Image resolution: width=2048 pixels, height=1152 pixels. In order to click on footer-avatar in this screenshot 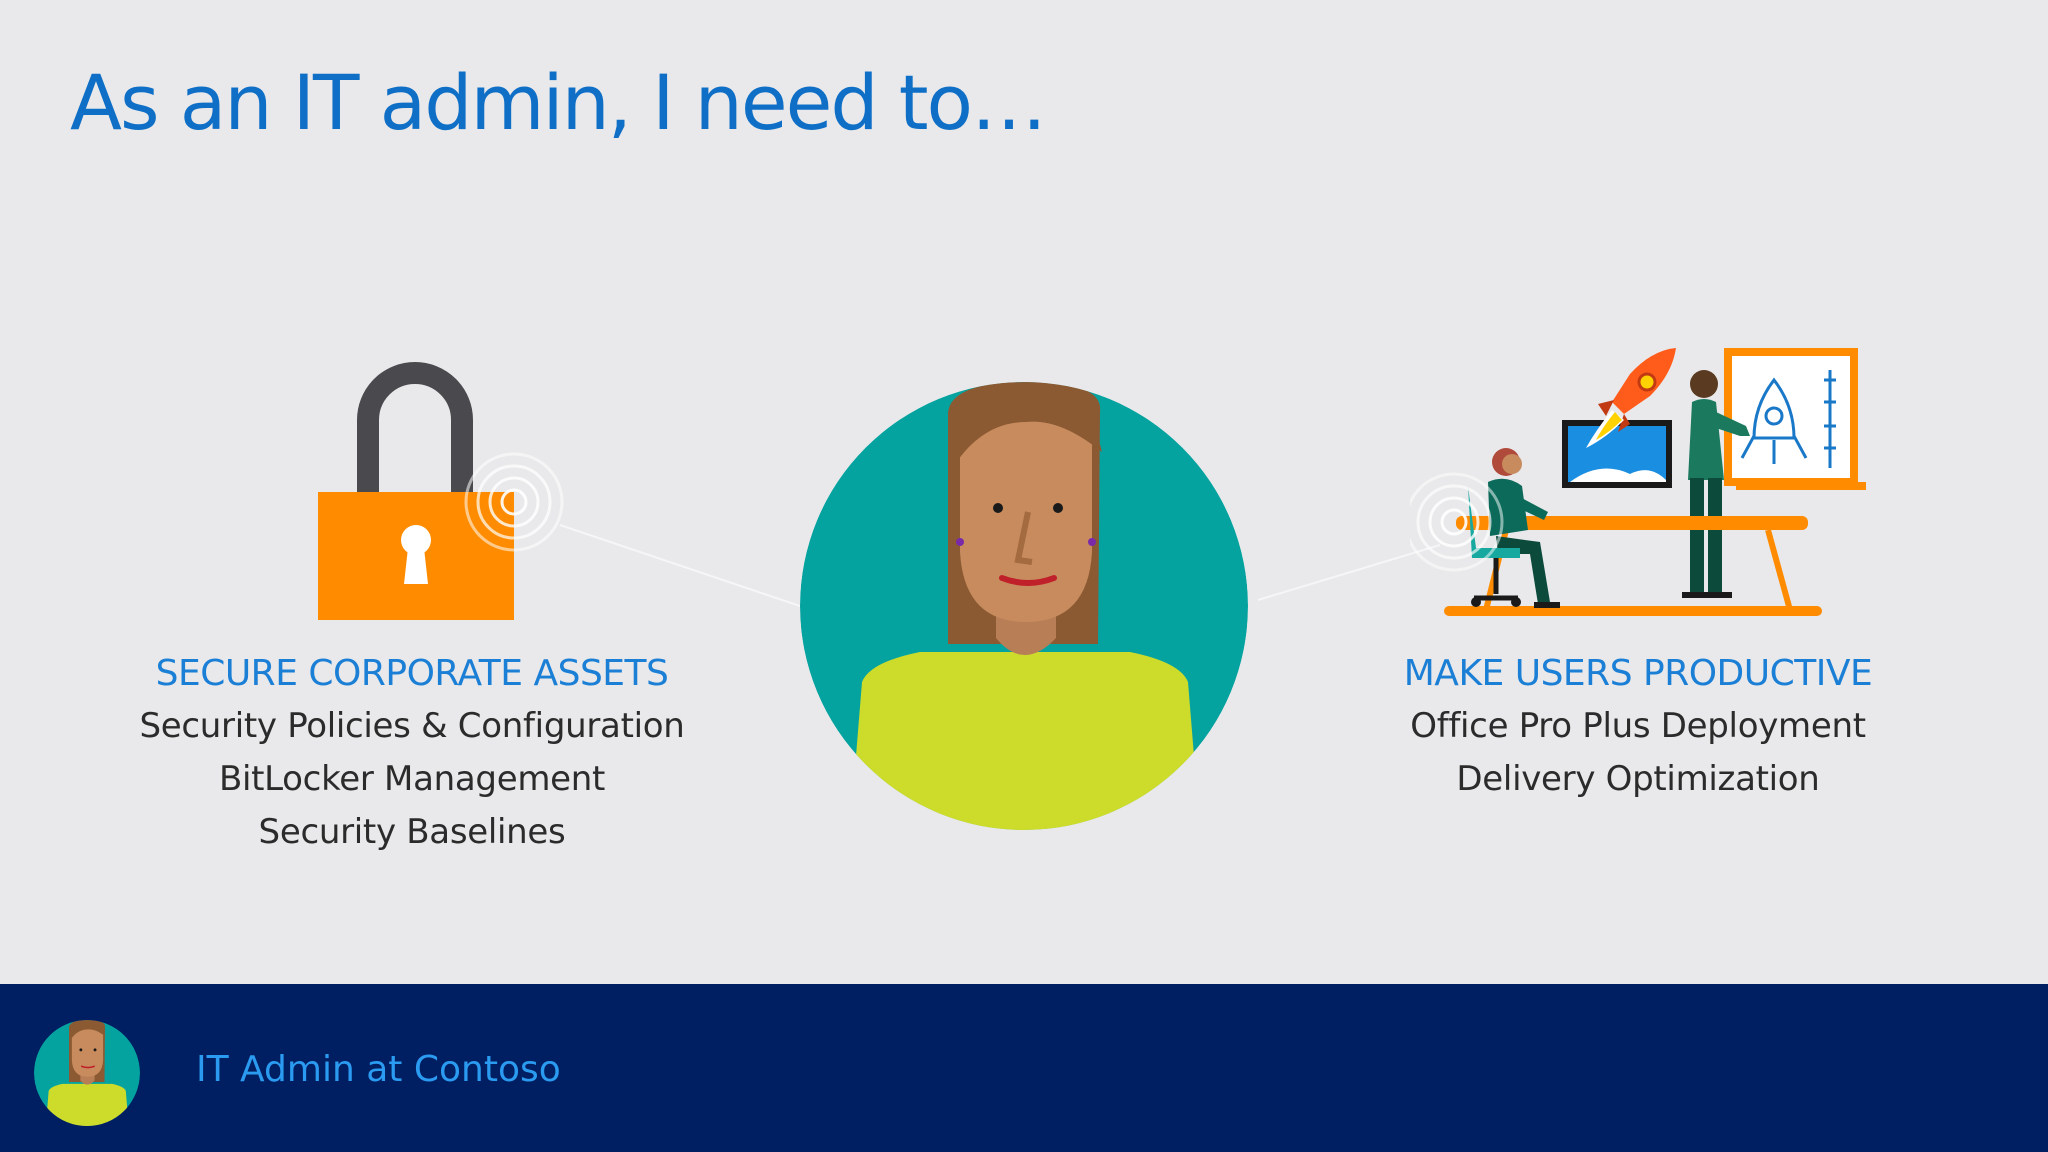, I will do `click(87, 1073)`.